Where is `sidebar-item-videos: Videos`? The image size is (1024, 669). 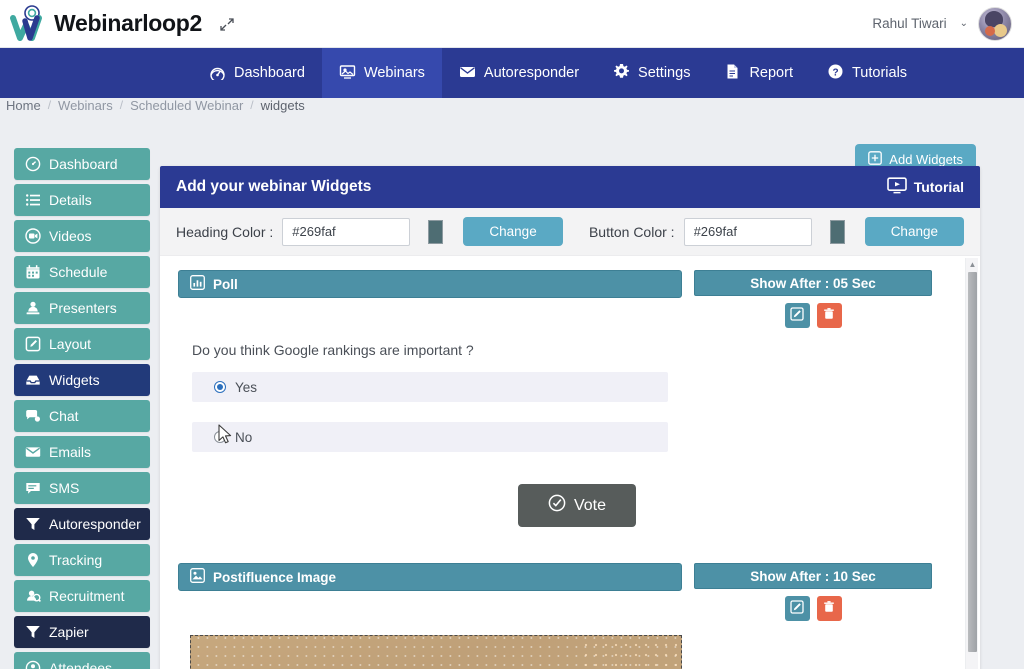
sidebar-item-videos: Videos is located at coordinates (82, 236).